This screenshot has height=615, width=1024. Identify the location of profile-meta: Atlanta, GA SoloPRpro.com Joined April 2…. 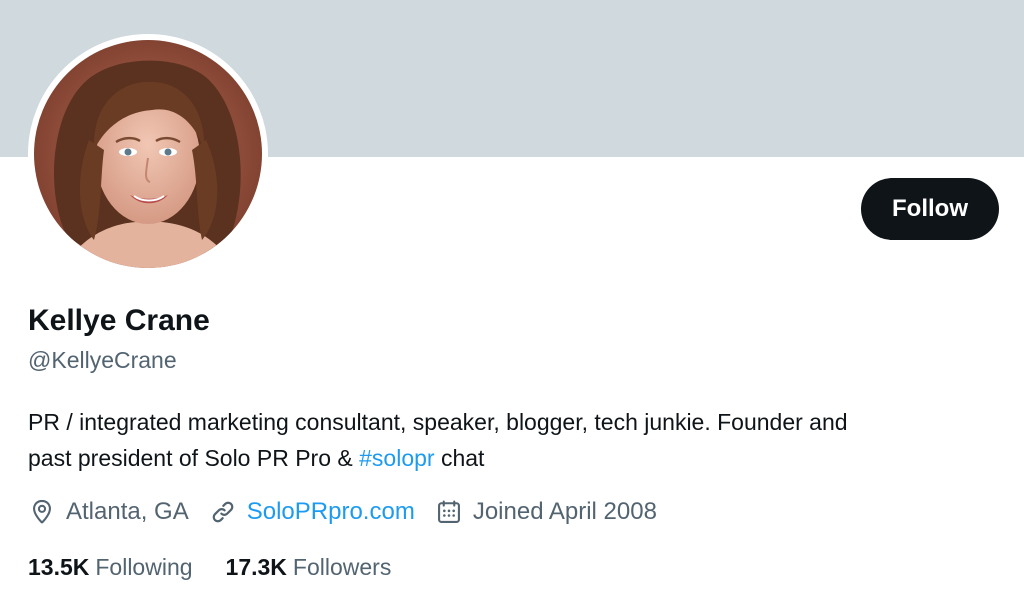
(352, 512).